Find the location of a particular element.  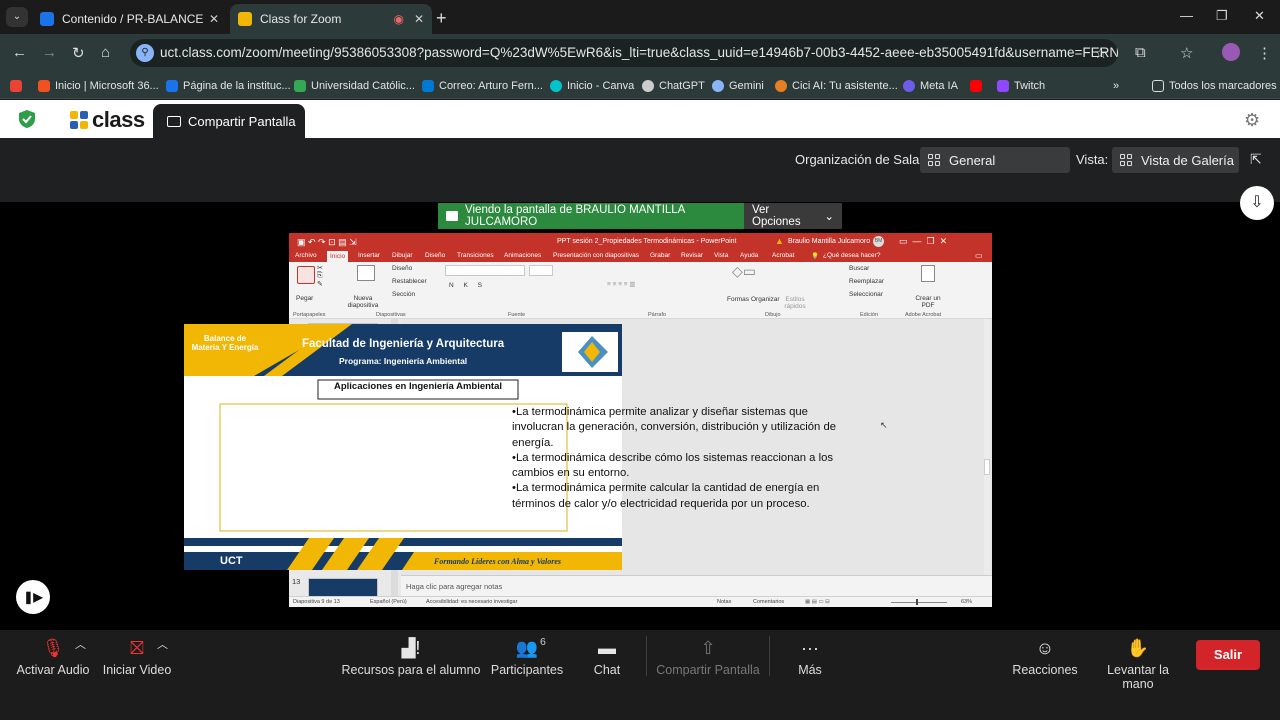

bookmark-item: ChatGPT is located at coordinates (673, 86).